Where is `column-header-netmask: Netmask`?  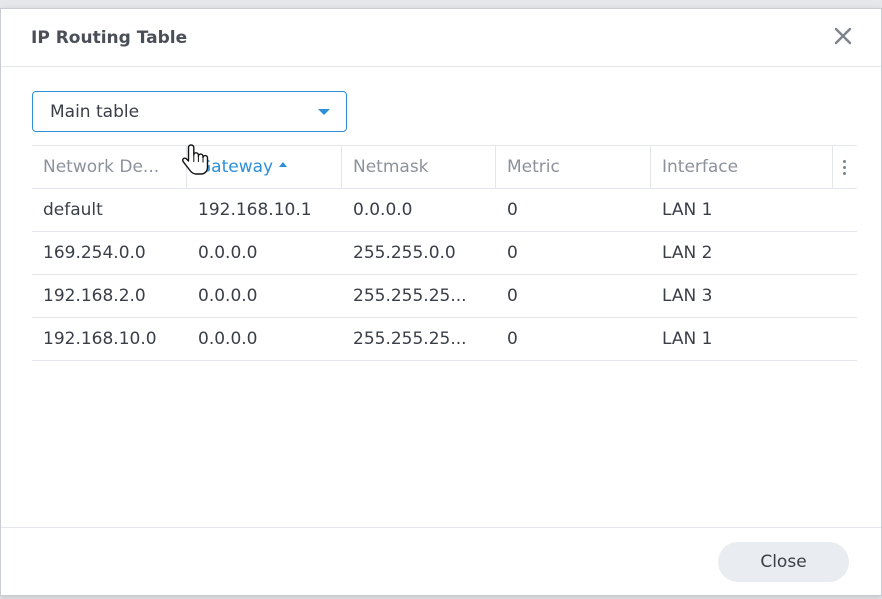 column-header-netmask: Netmask is located at coordinates (419, 167).